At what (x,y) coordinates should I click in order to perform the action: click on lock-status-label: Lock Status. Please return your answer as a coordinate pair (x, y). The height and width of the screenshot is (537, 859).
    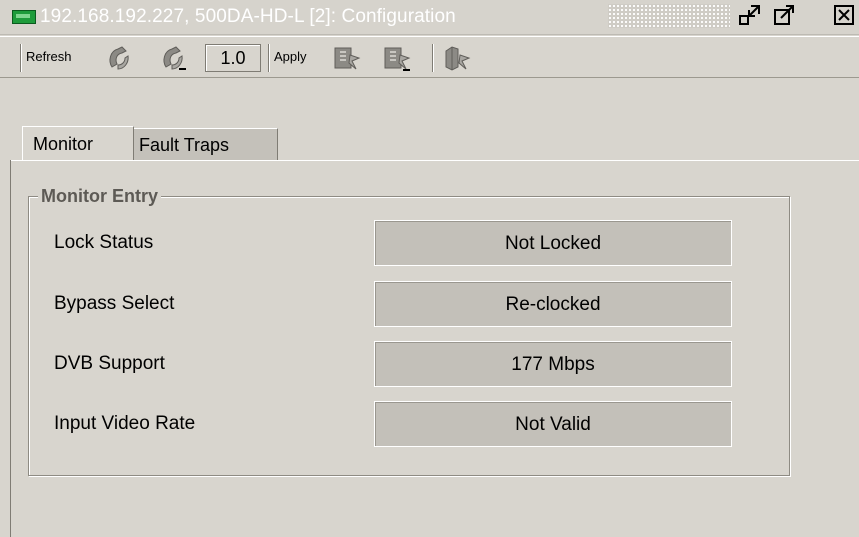
    Looking at the image, I should click on (104, 242).